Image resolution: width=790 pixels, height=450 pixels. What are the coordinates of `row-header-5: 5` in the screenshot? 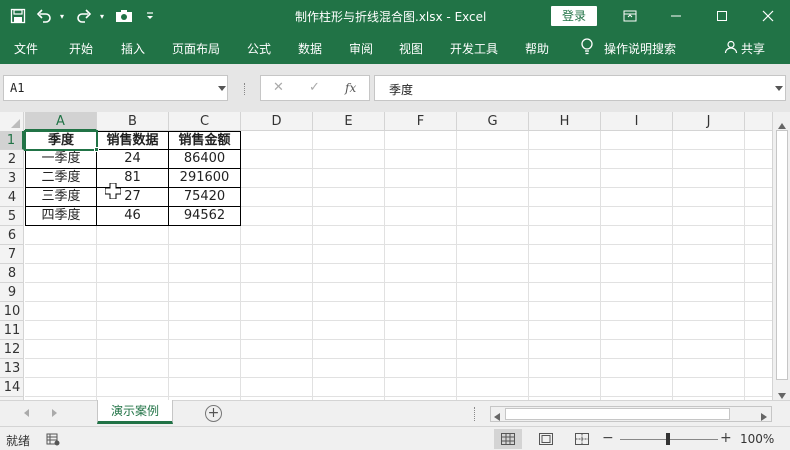 It's located at (12, 216).